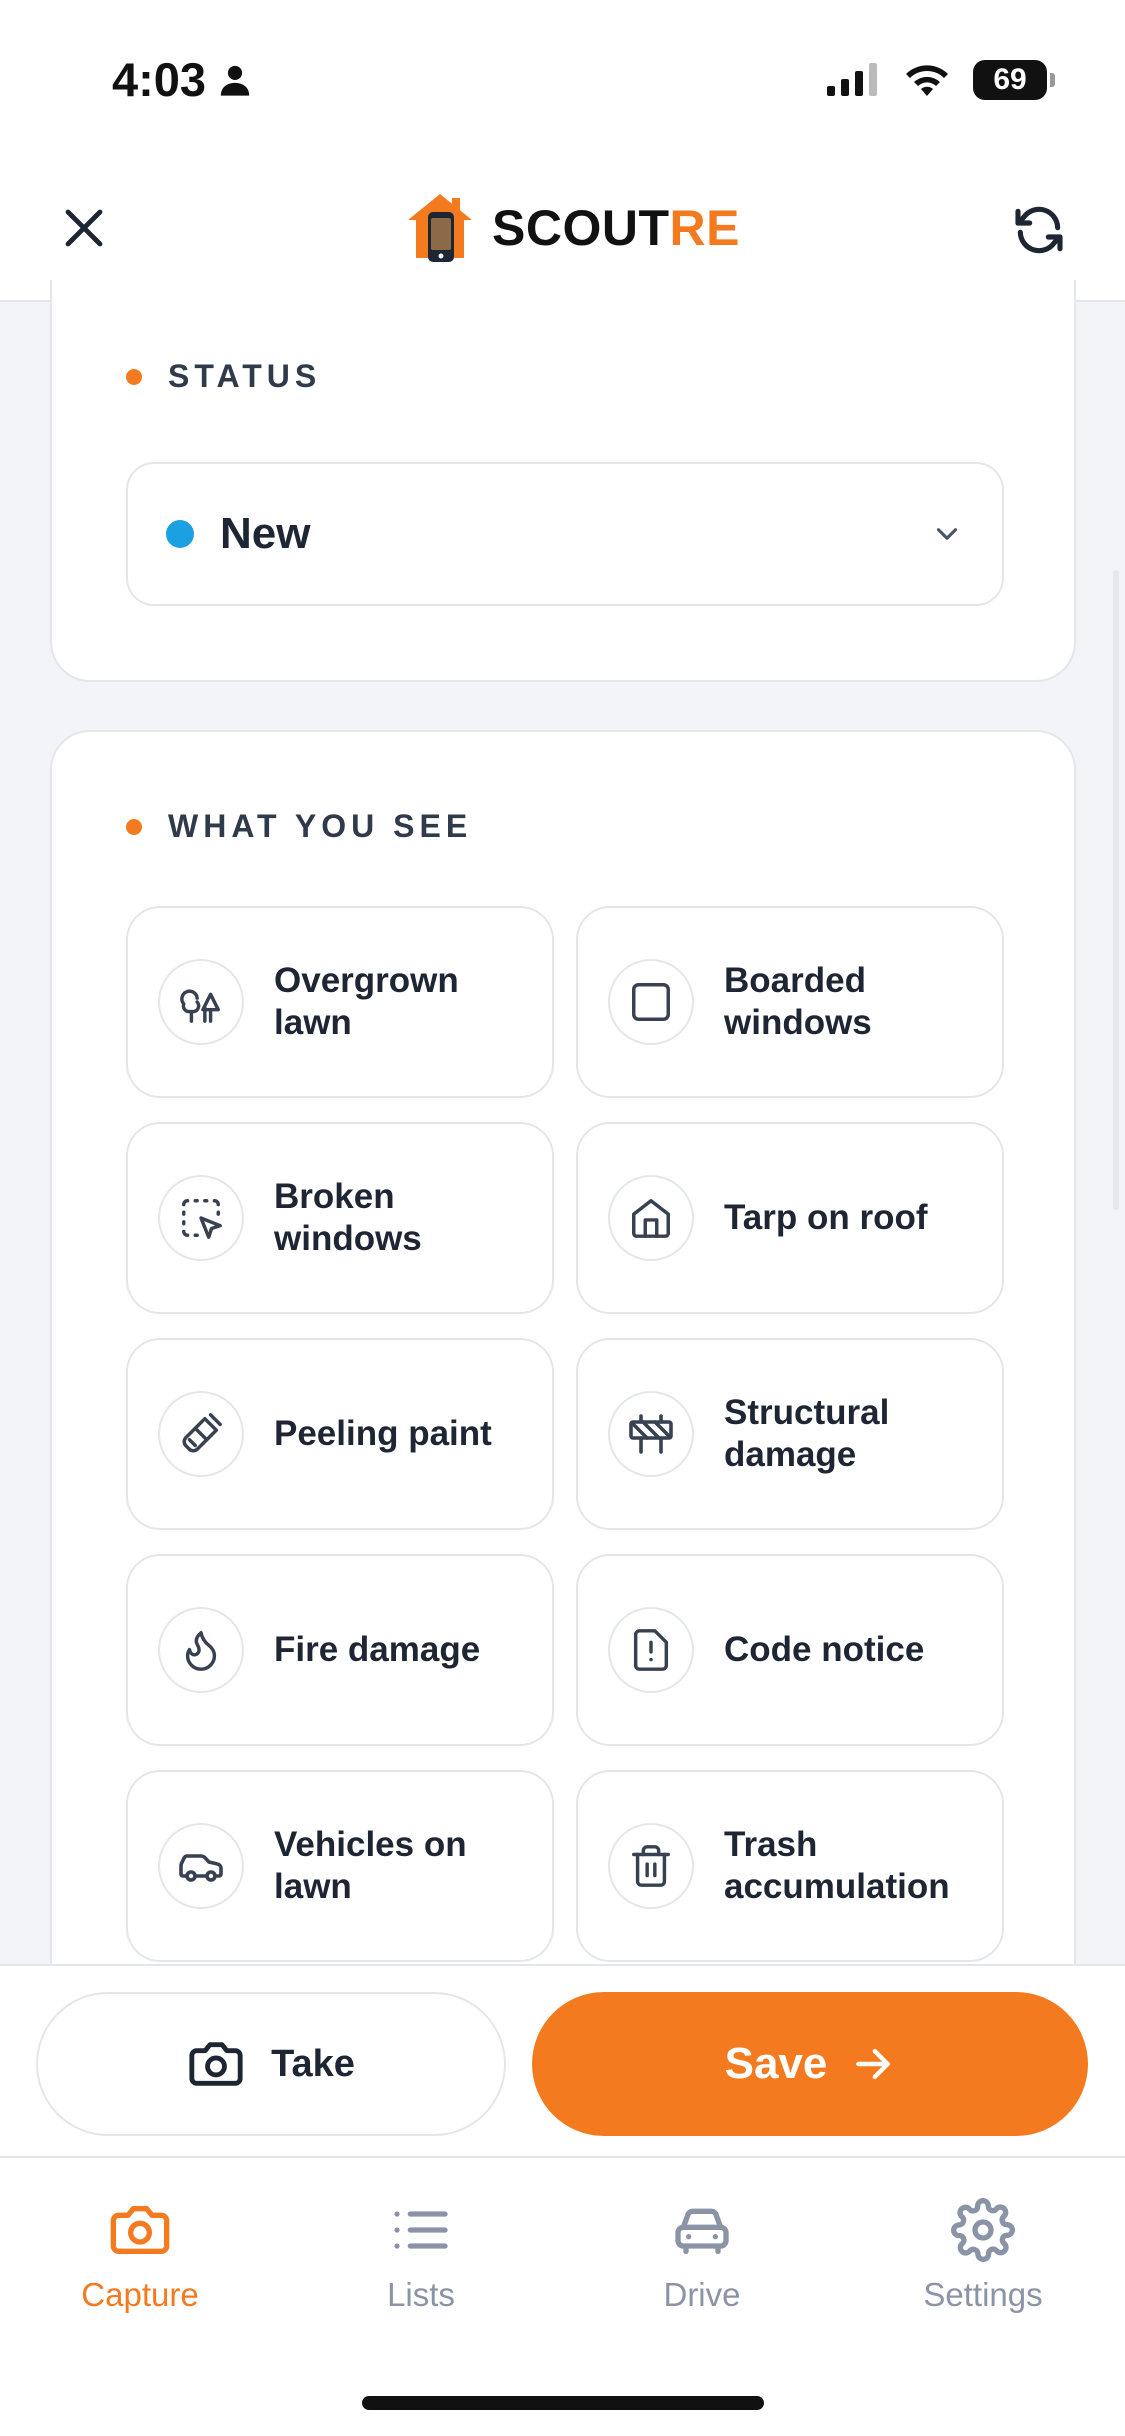  What do you see at coordinates (421, 2256) in the screenshot?
I see `tab-lists: Lists` at bounding box center [421, 2256].